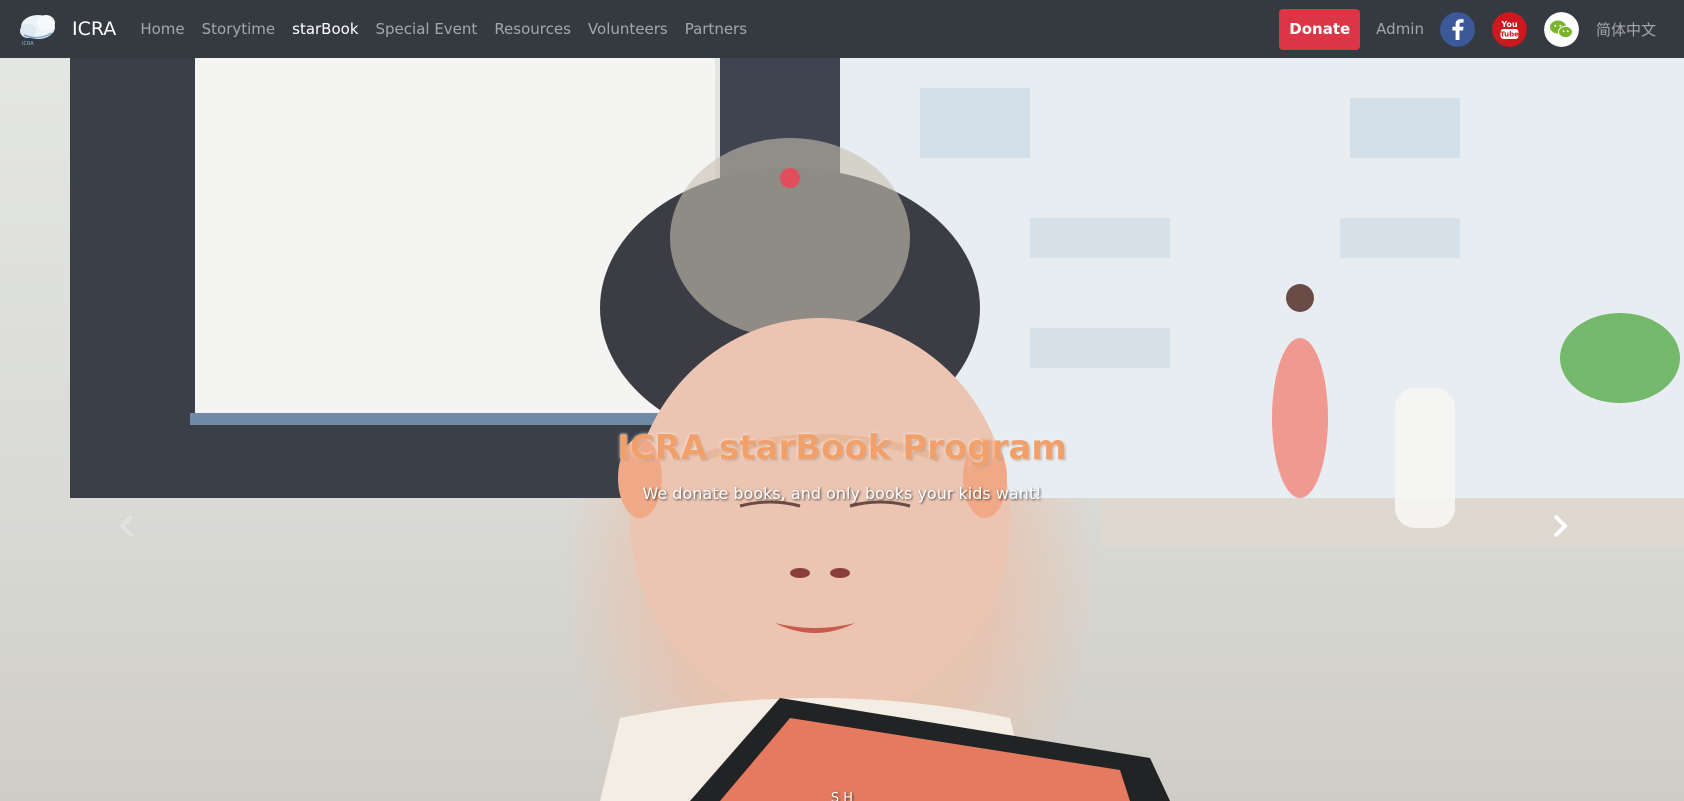 The width and height of the screenshot is (1684, 801). What do you see at coordinates (1509, 34) in the screenshot?
I see `svg-text: Tube` at bounding box center [1509, 34].